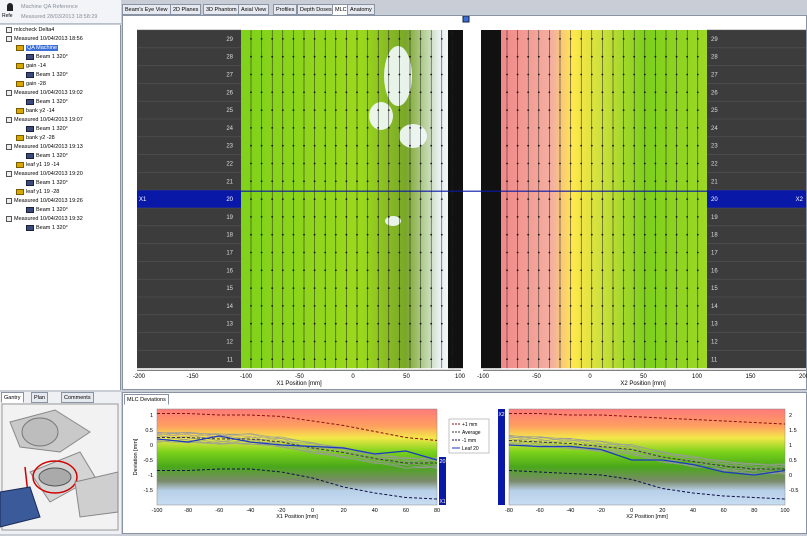 The image size is (807, 536). I want to click on tree-item-measured: Measured 10/04/2013 18:56, so click(44, 39).